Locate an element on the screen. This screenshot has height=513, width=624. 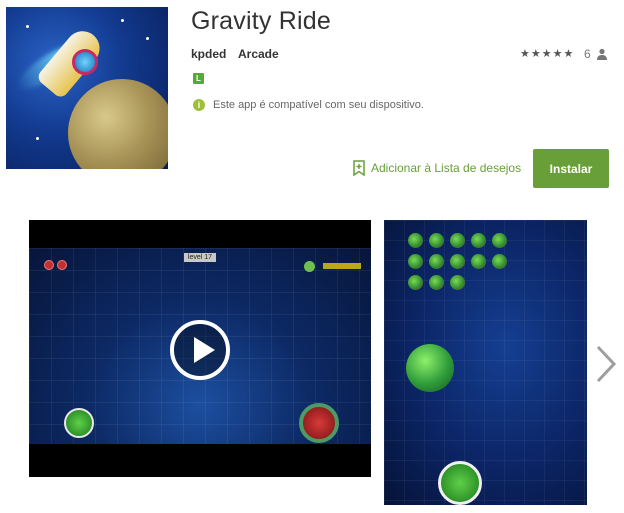
target-planet-graphic is located at coordinates (319, 423).